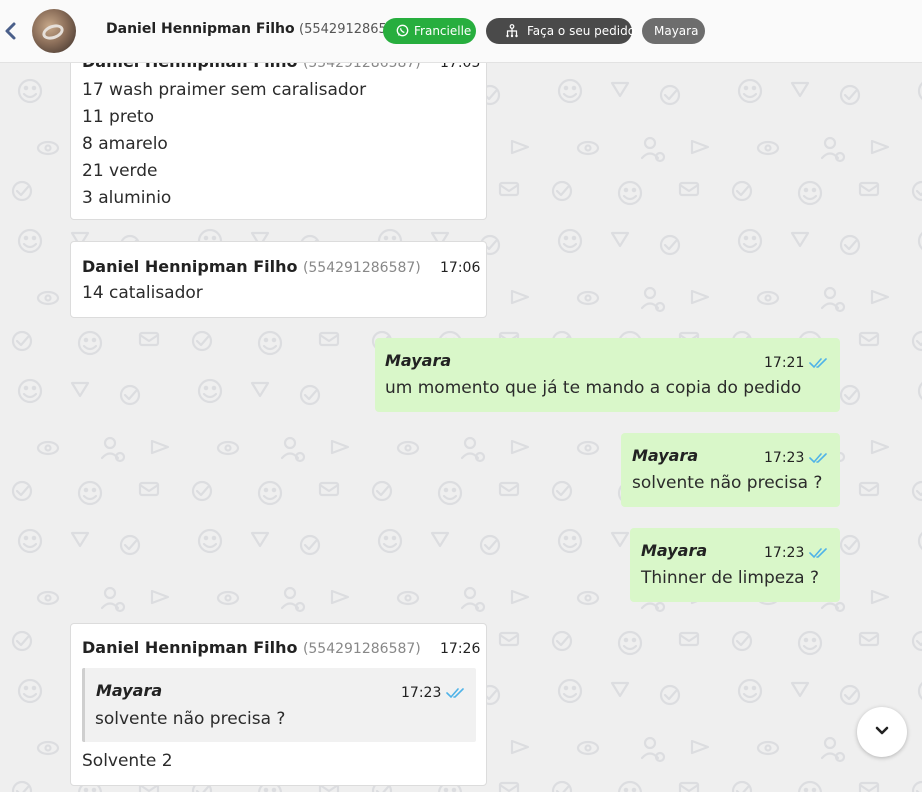  I want to click on message-line: 21 verde, so click(120, 171).